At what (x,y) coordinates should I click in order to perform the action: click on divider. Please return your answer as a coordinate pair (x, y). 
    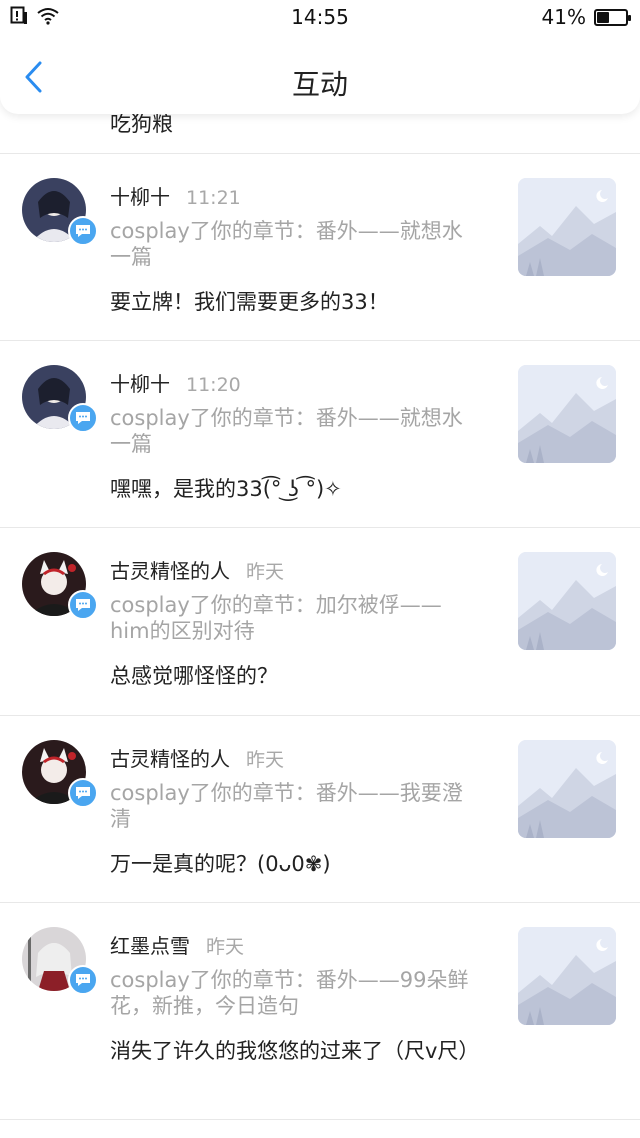
    Looking at the image, I should click on (320, 1119).